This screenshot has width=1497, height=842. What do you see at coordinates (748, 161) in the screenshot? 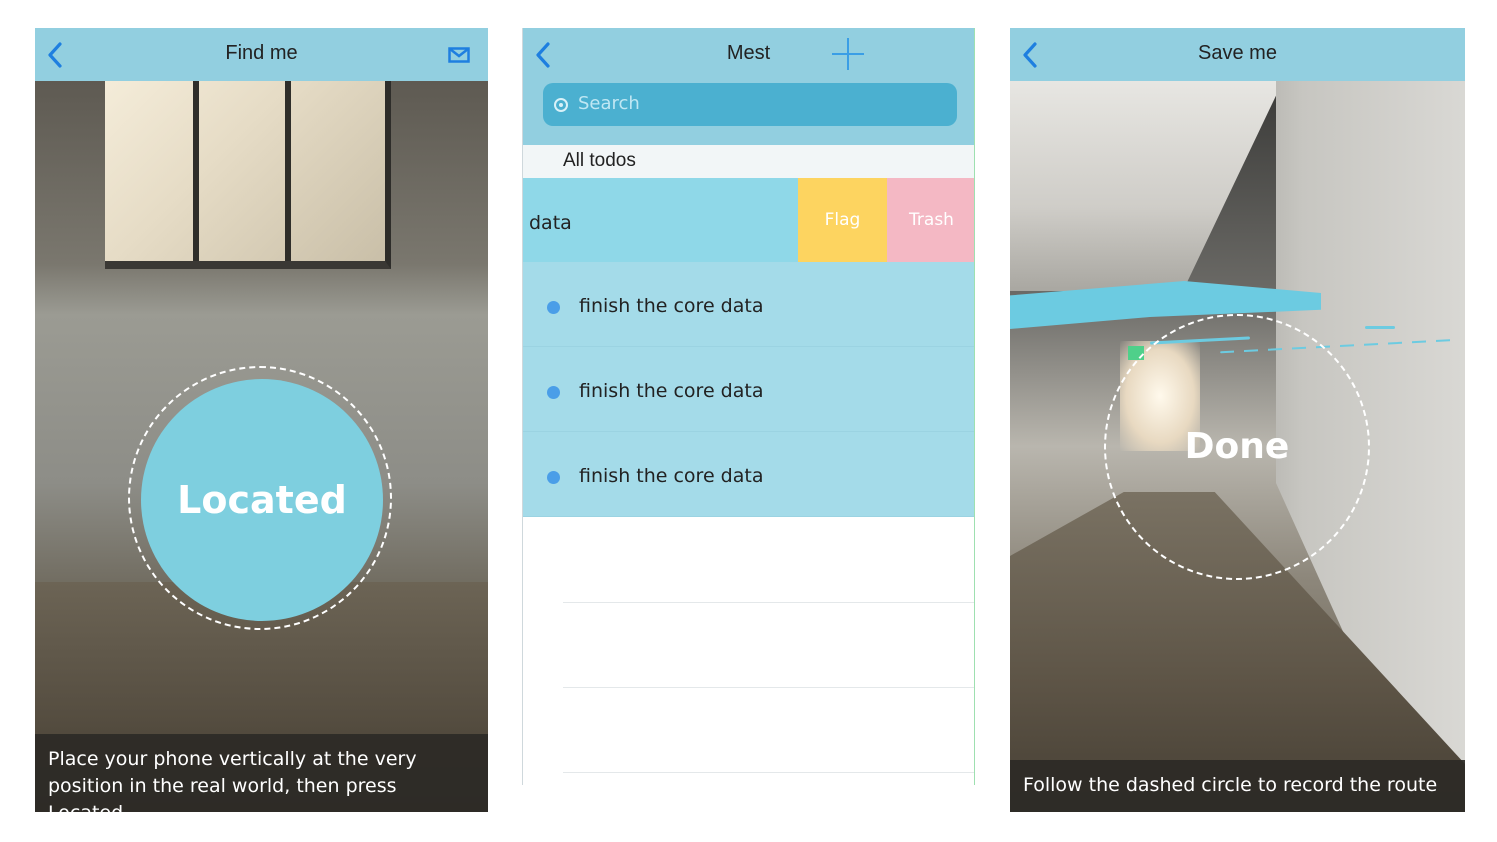
I see `section-header: All todos` at bounding box center [748, 161].